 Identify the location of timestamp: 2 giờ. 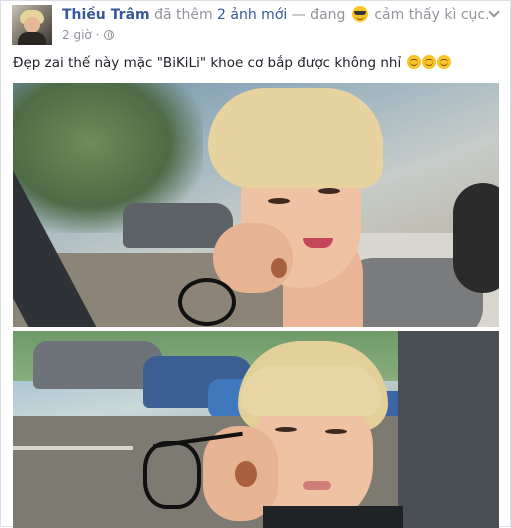
(77, 35).